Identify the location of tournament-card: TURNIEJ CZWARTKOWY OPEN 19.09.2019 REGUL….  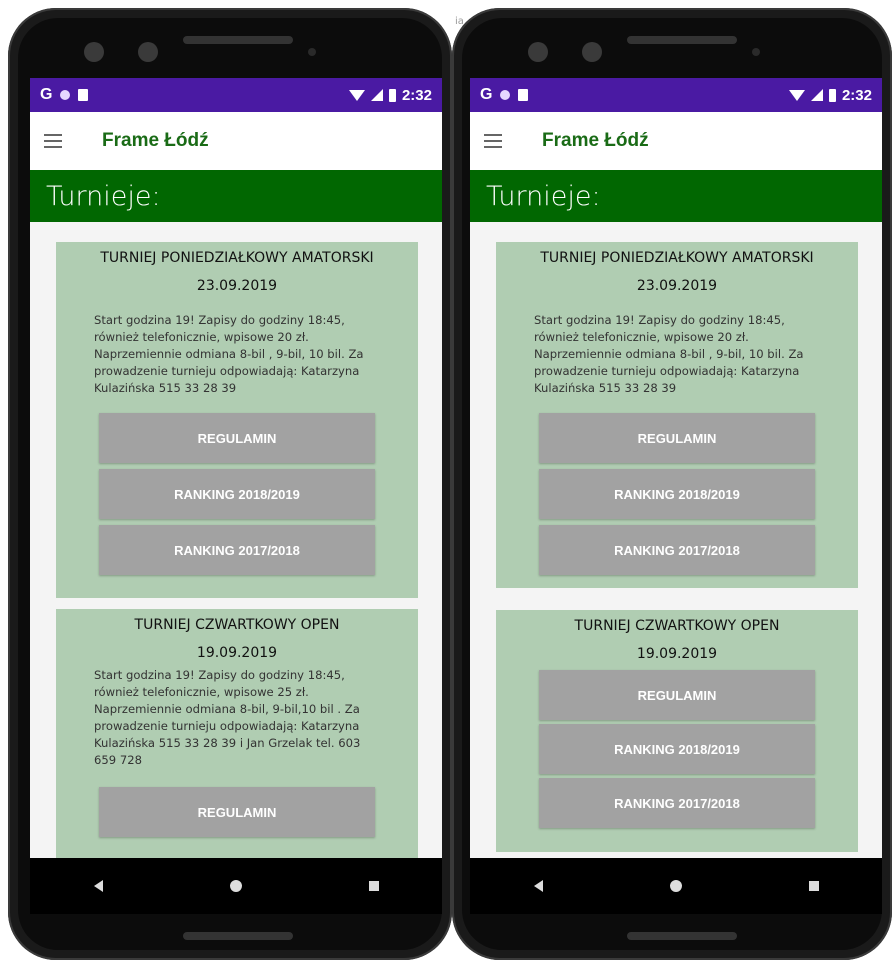
(677, 731).